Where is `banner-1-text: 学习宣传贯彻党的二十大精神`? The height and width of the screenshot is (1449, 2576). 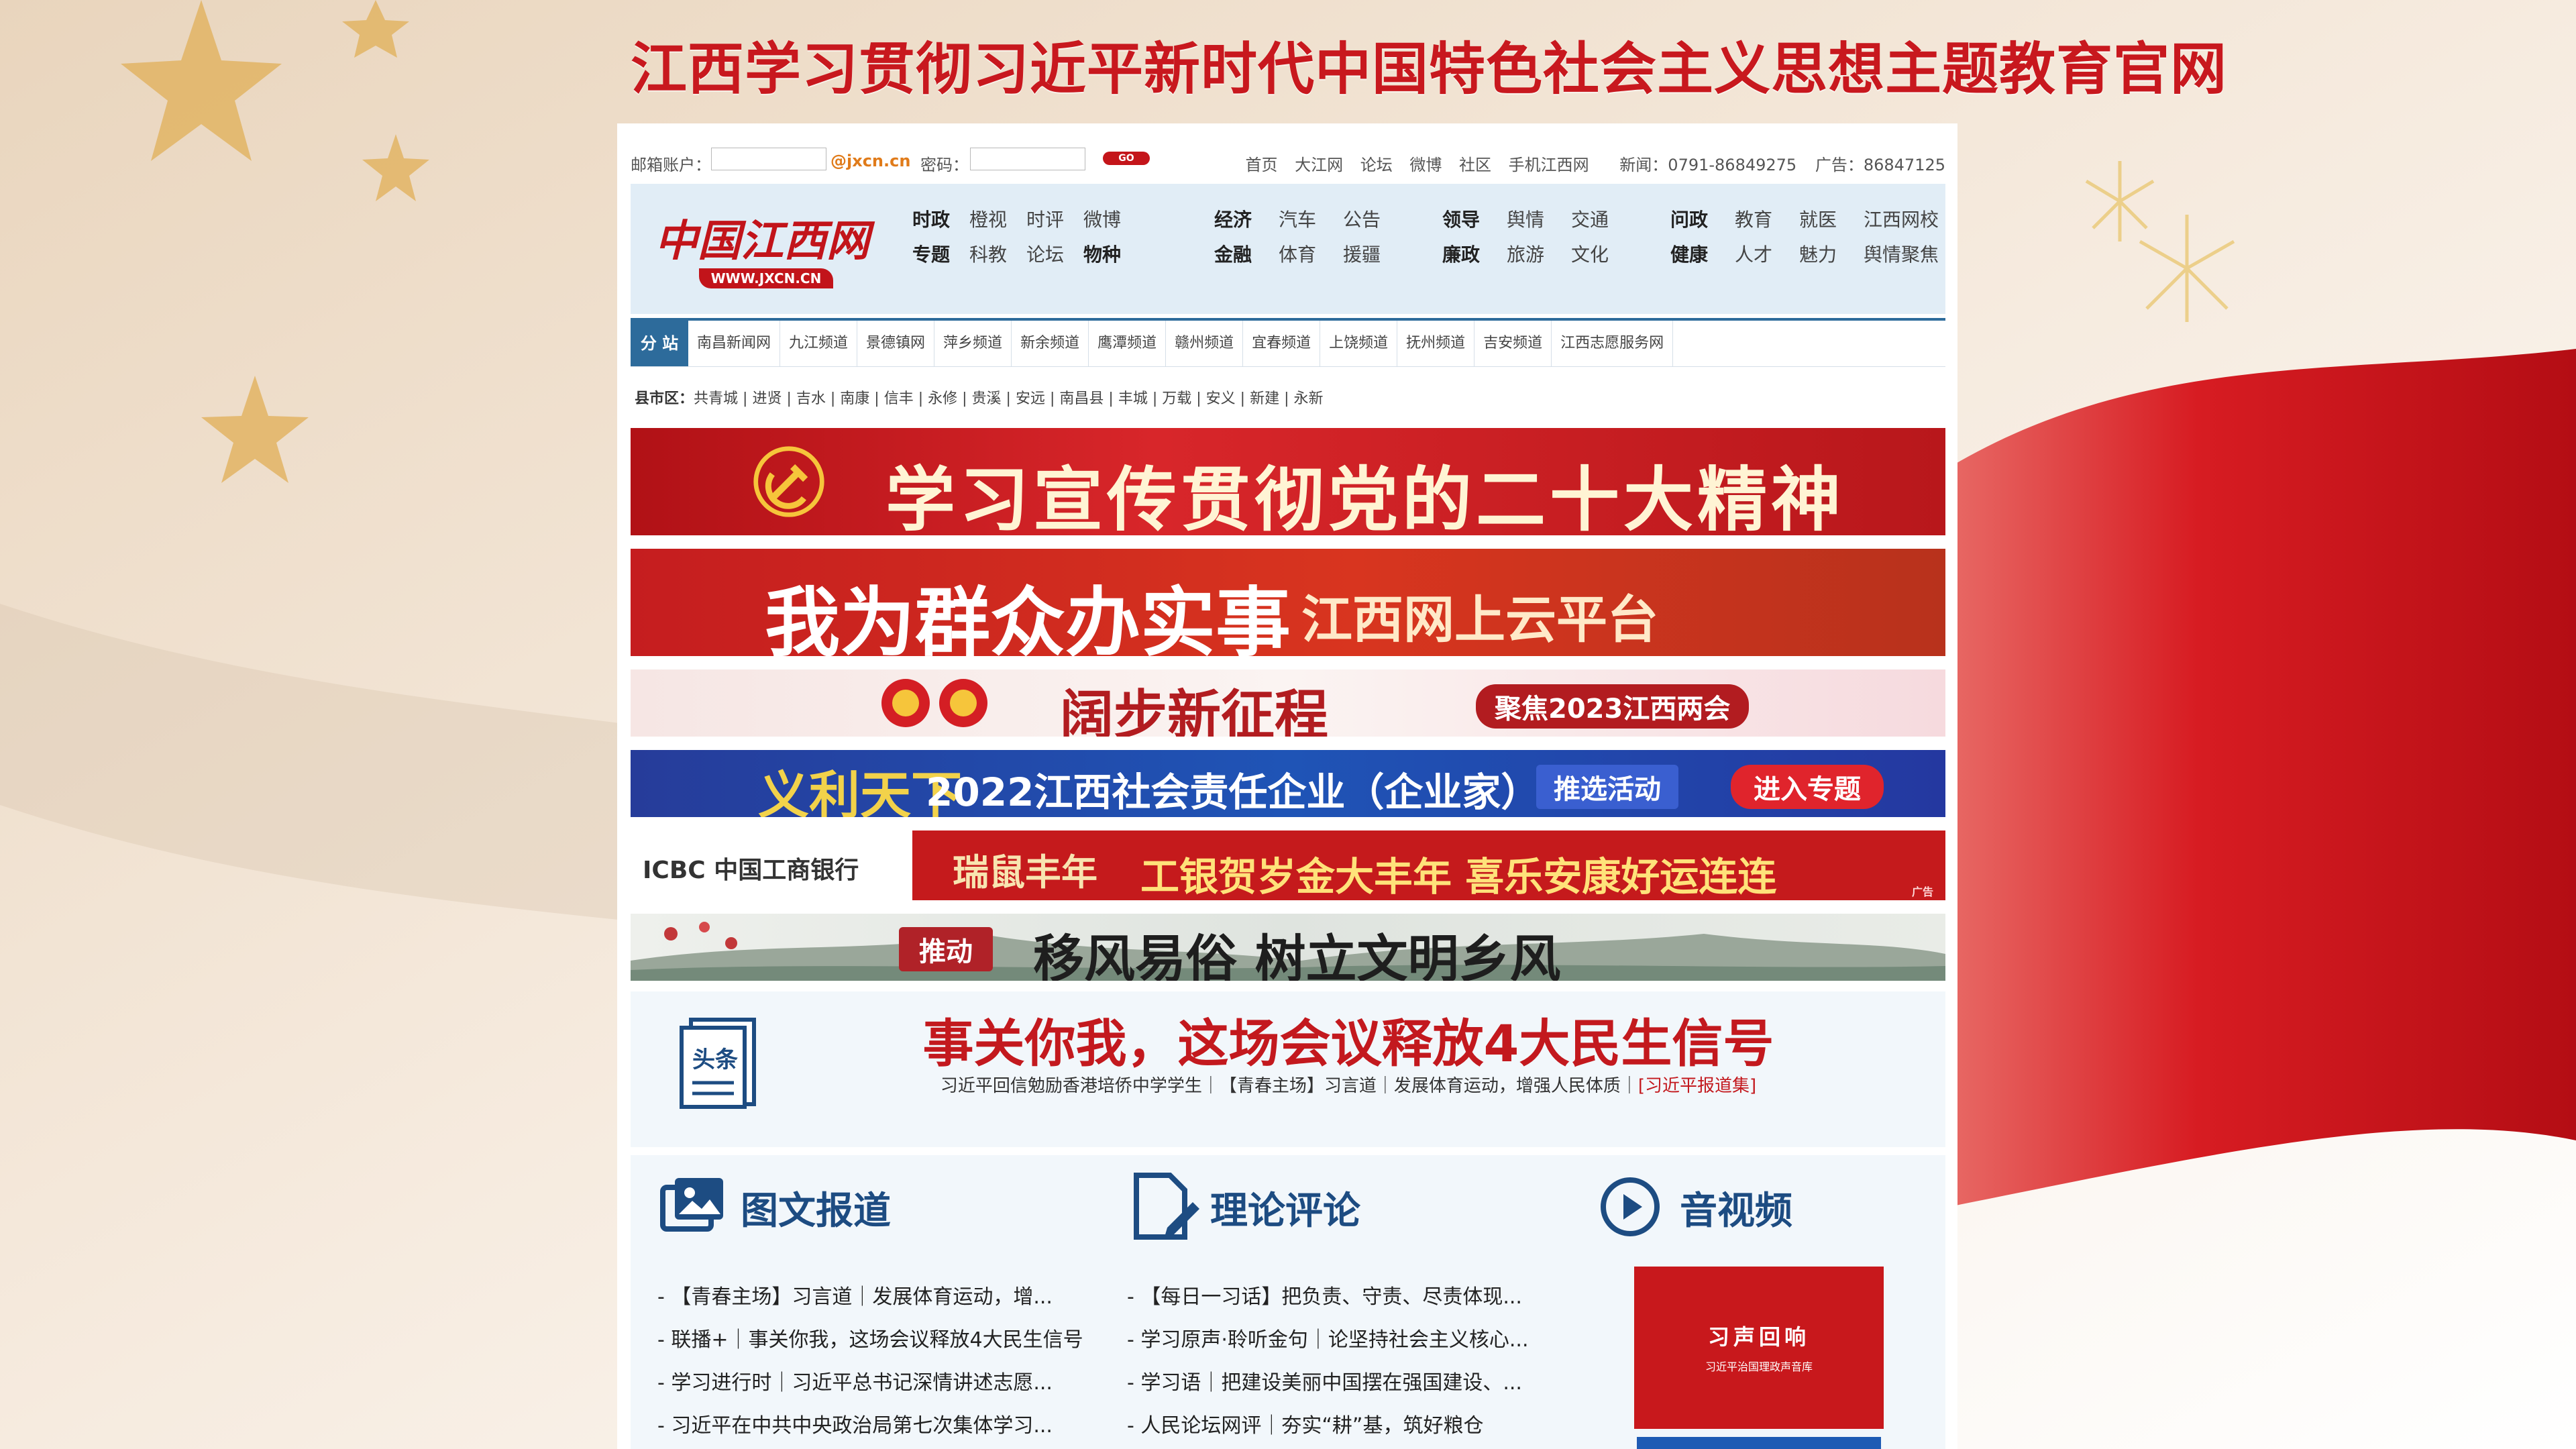
banner-1-text: 学习宣传贯彻党的二十大精神 is located at coordinates (1365, 497).